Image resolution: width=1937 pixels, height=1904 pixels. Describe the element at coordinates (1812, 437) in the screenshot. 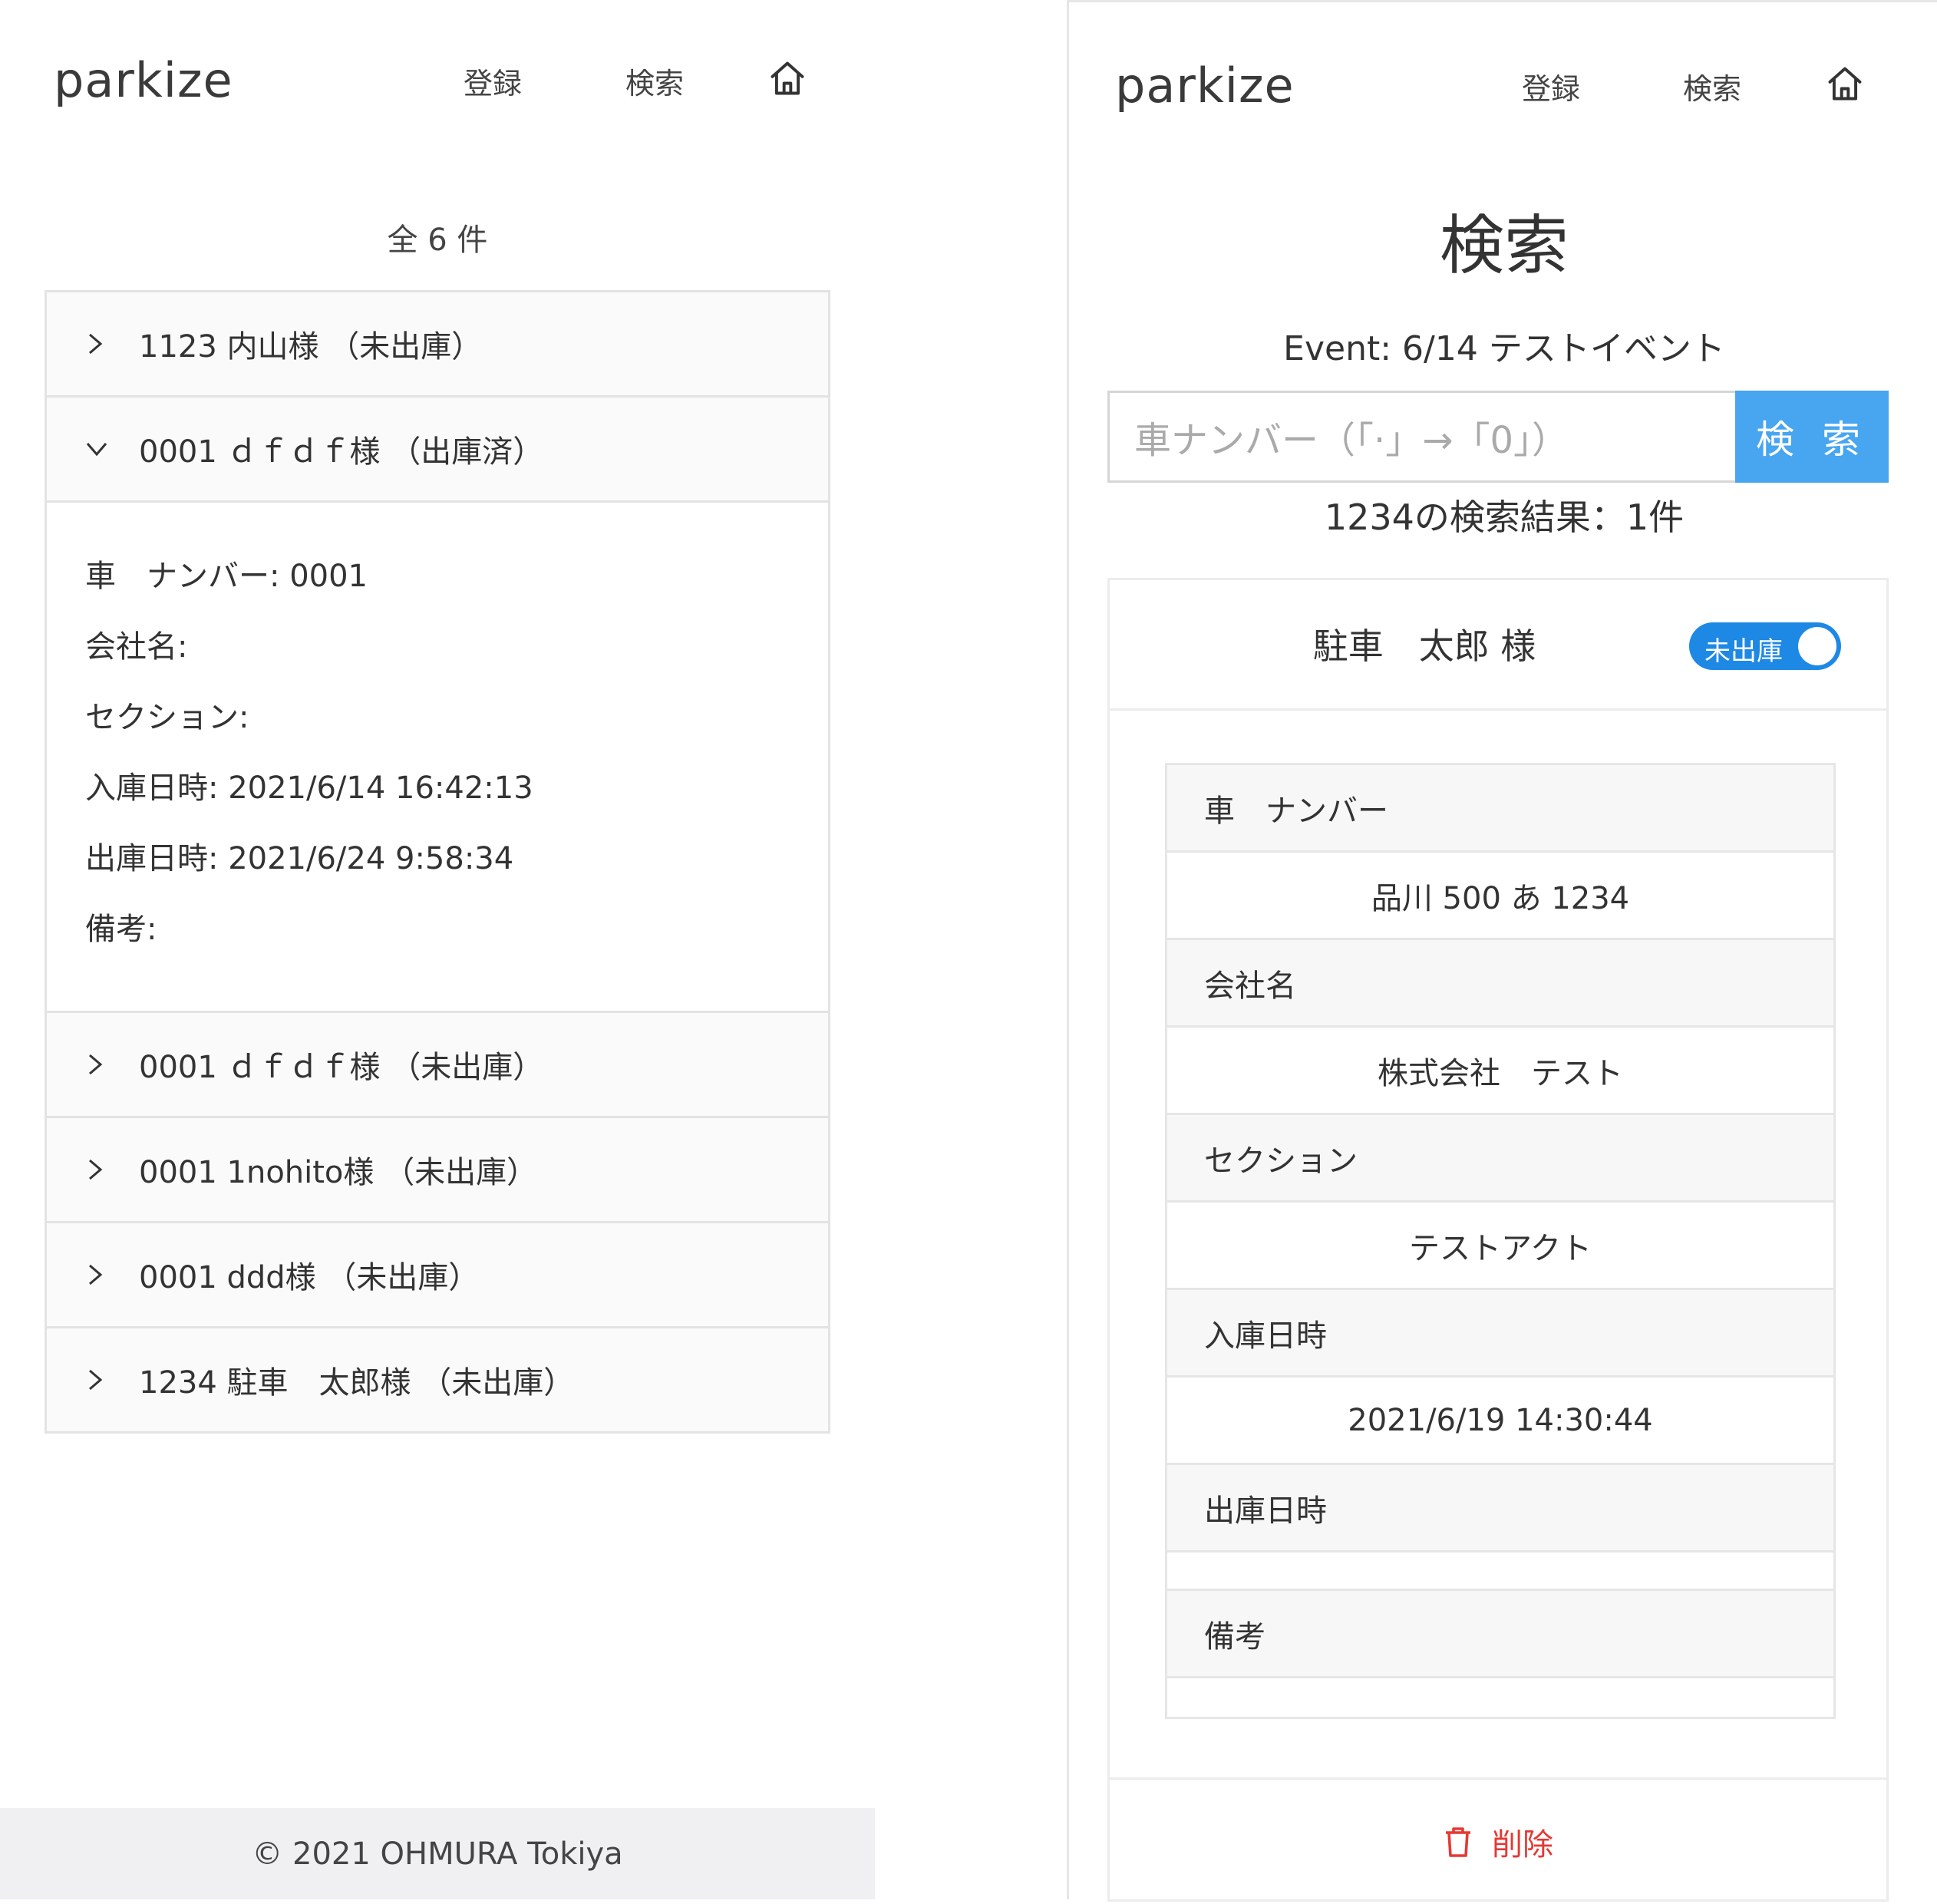

I see `search-button: 検 索` at that location.